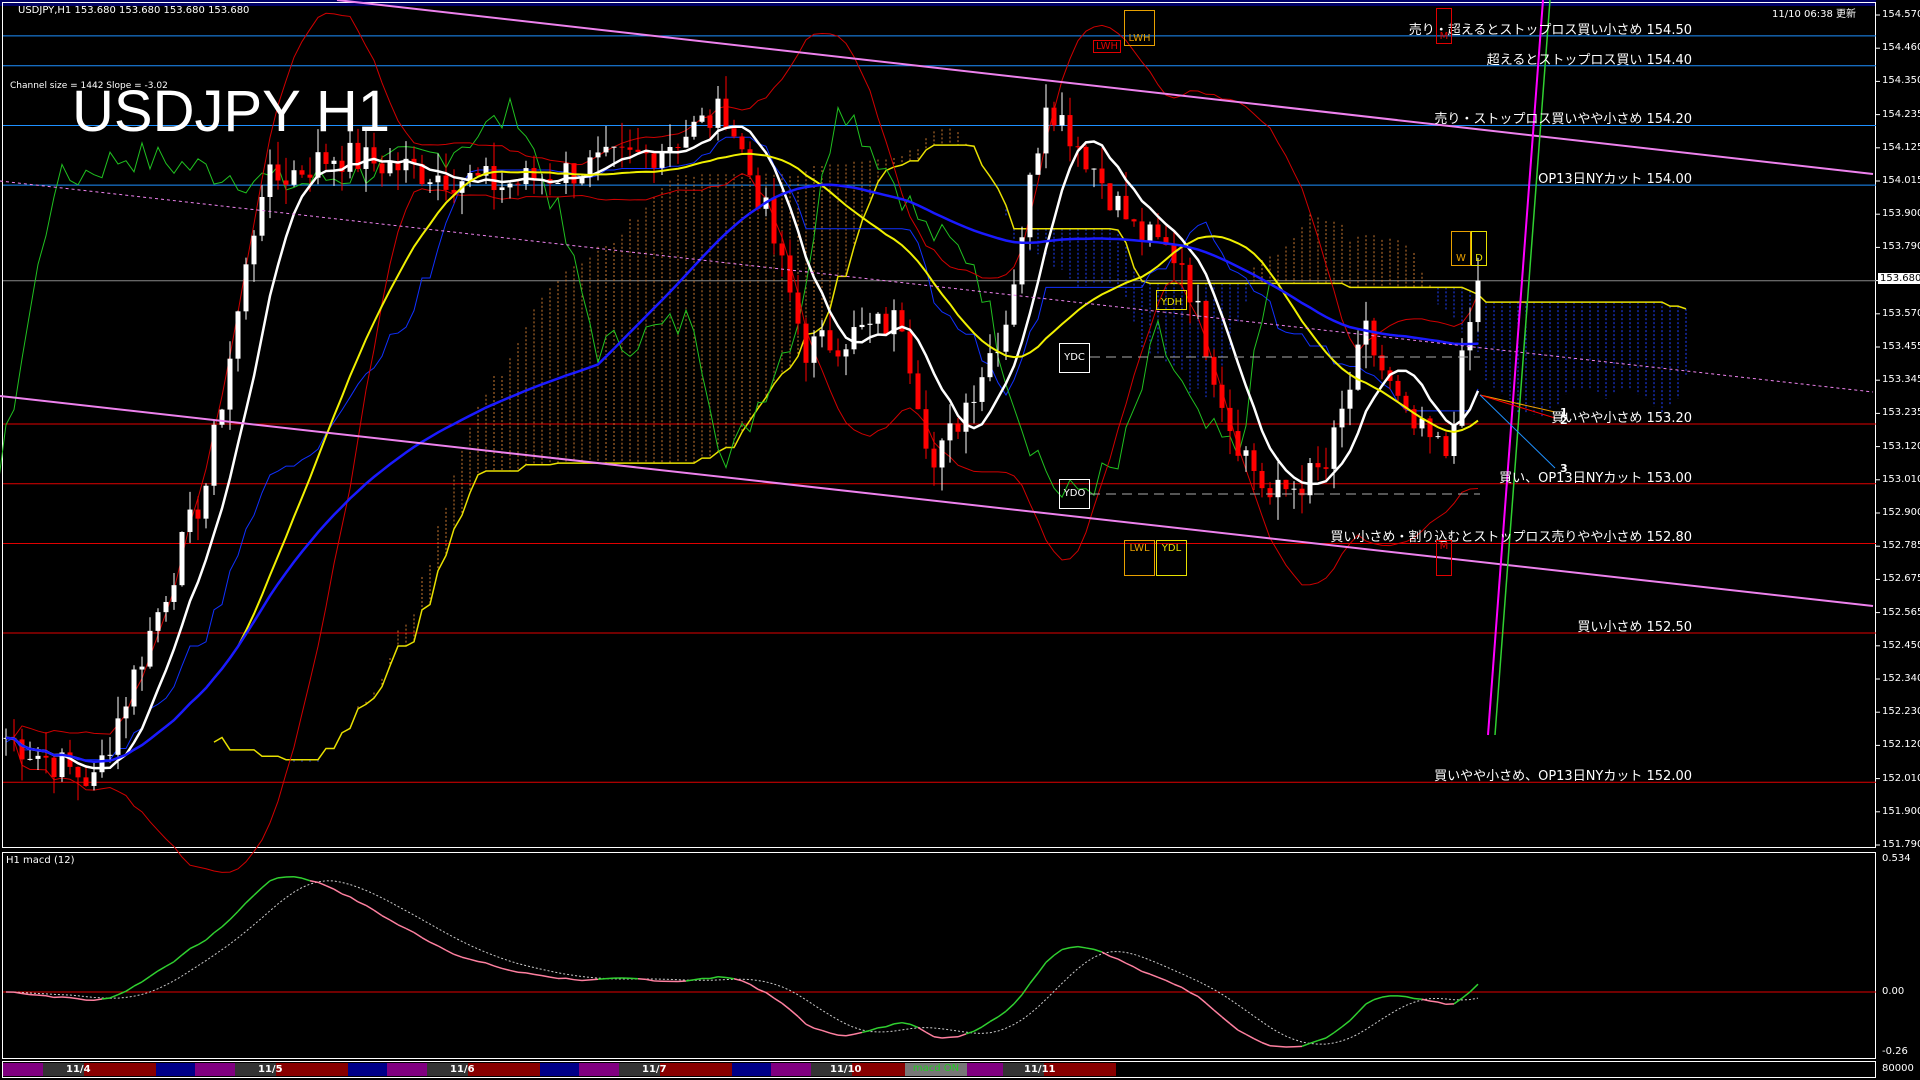 Image resolution: width=1920 pixels, height=1080 pixels. I want to click on price-axis-label: 151.790, so click(1901, 844).